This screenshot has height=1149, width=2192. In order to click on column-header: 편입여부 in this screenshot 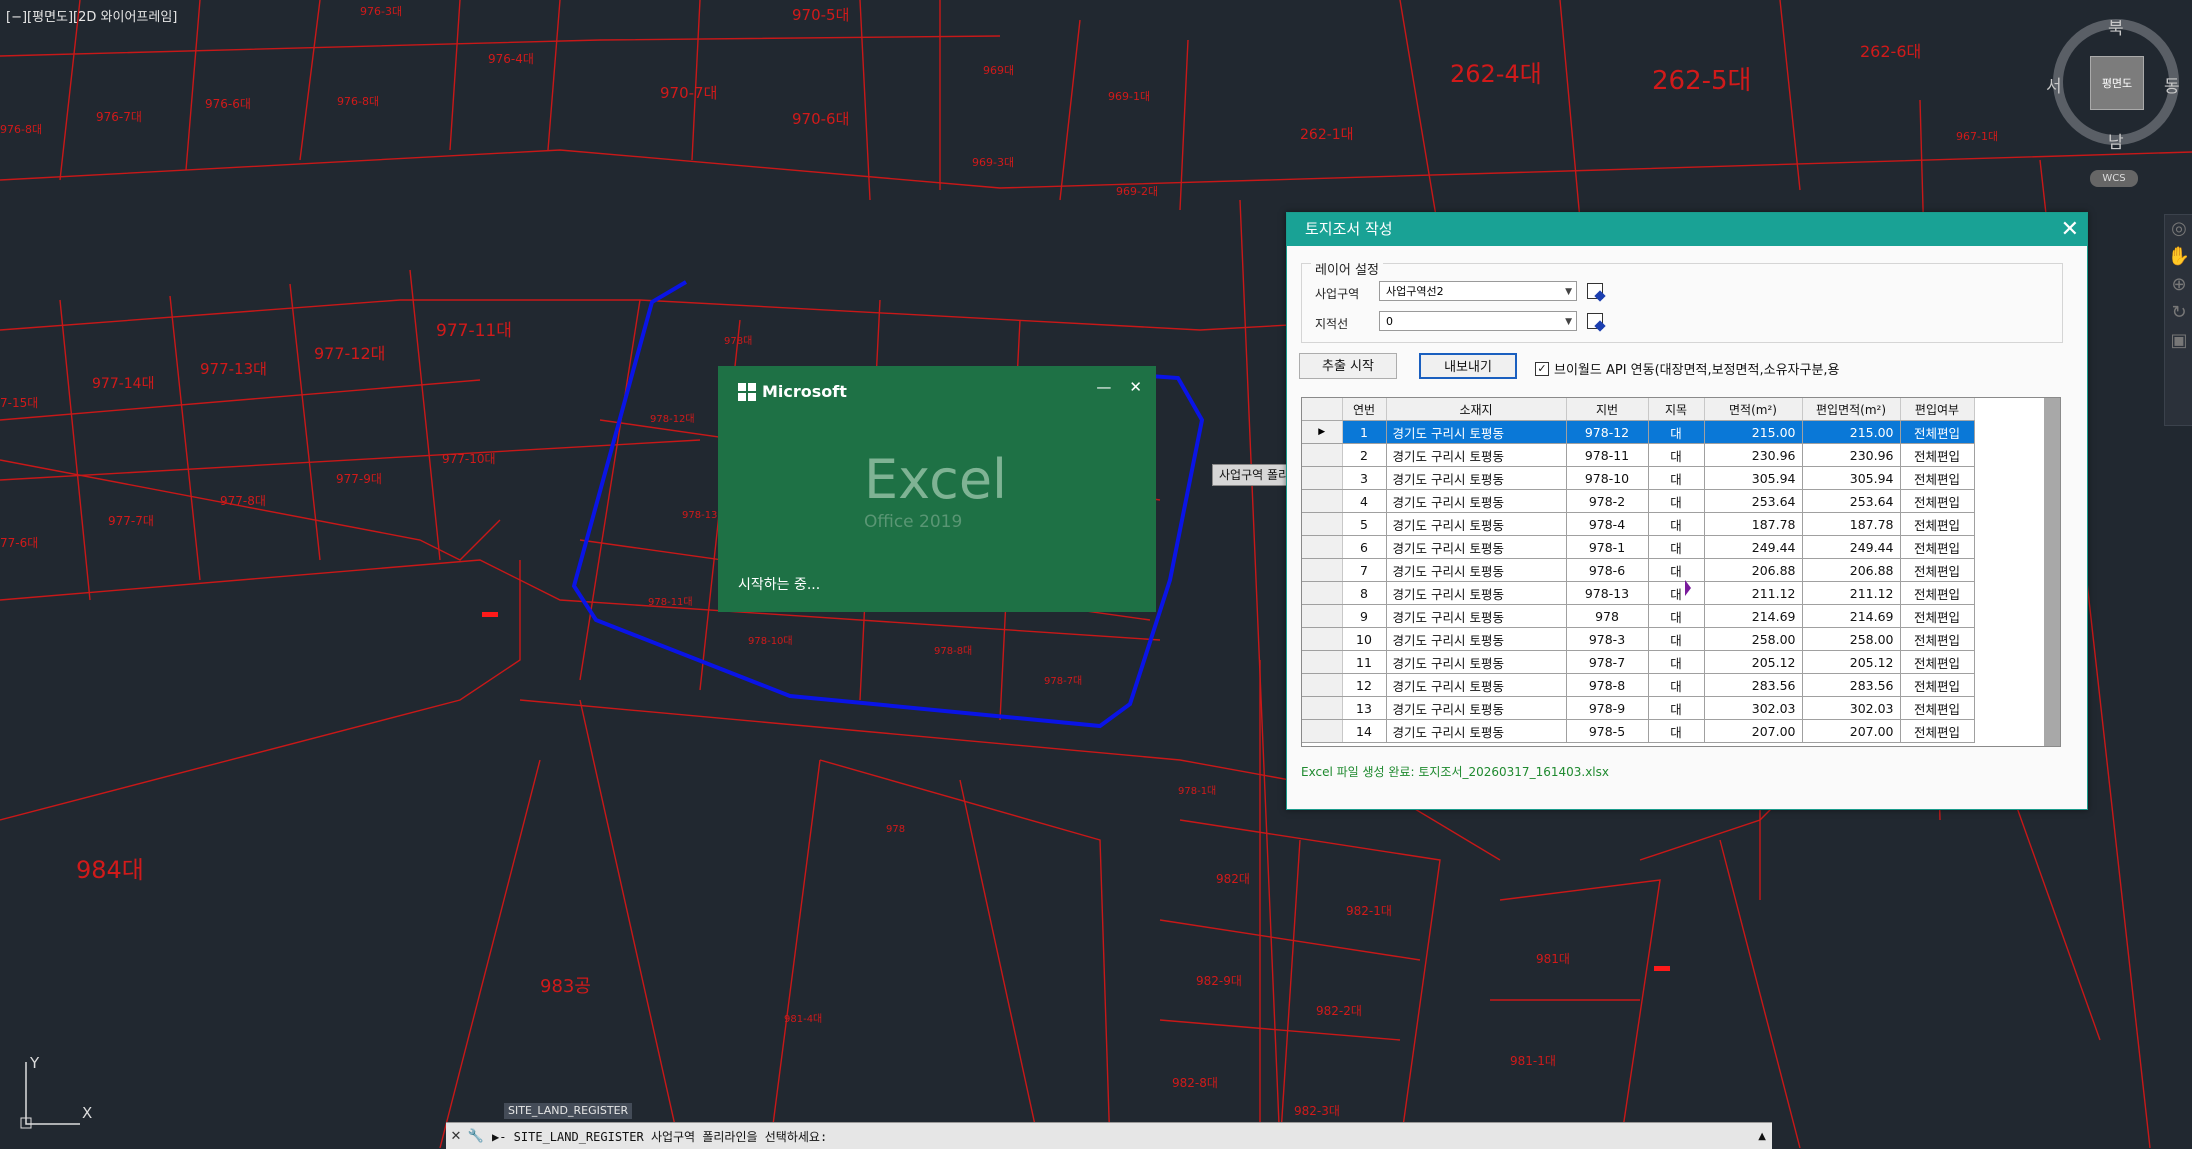, I will do `click(1937, 409)`.